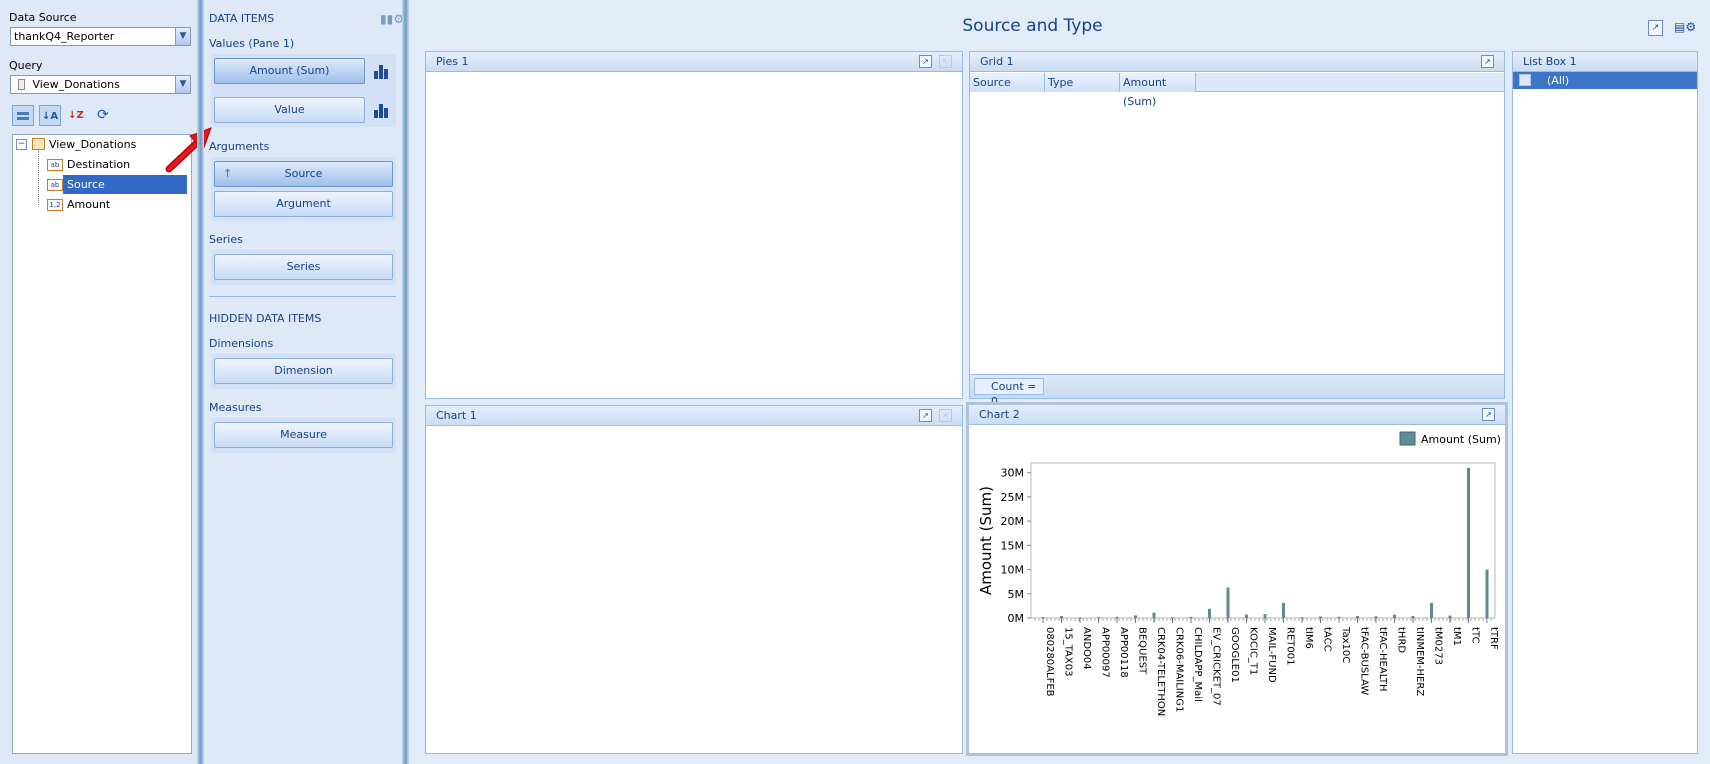 The height and width of the screenshot is (764, 1710). I want to click on dashboard-title: Source and Type, so click(1032, 26).